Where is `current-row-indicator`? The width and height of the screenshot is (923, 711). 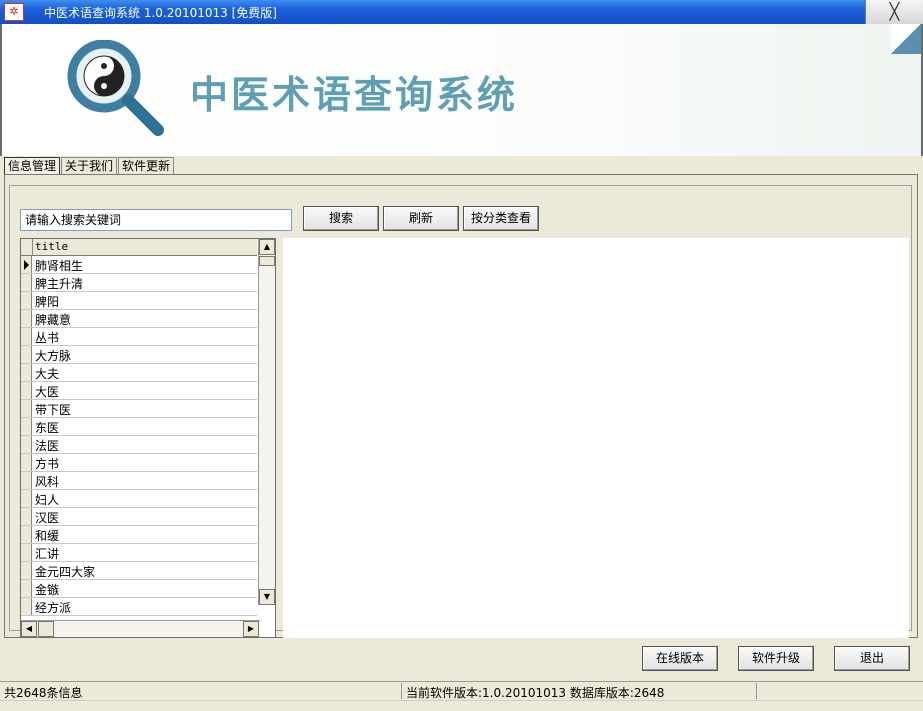 current-row-indicator is located at coordinates (26, 264).